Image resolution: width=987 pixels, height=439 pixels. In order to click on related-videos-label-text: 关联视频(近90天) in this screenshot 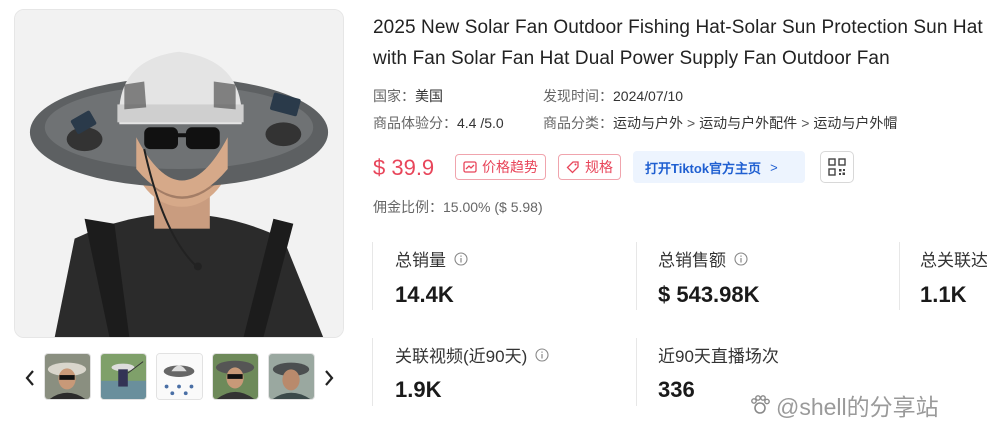, I will do `click(461, 356)`.